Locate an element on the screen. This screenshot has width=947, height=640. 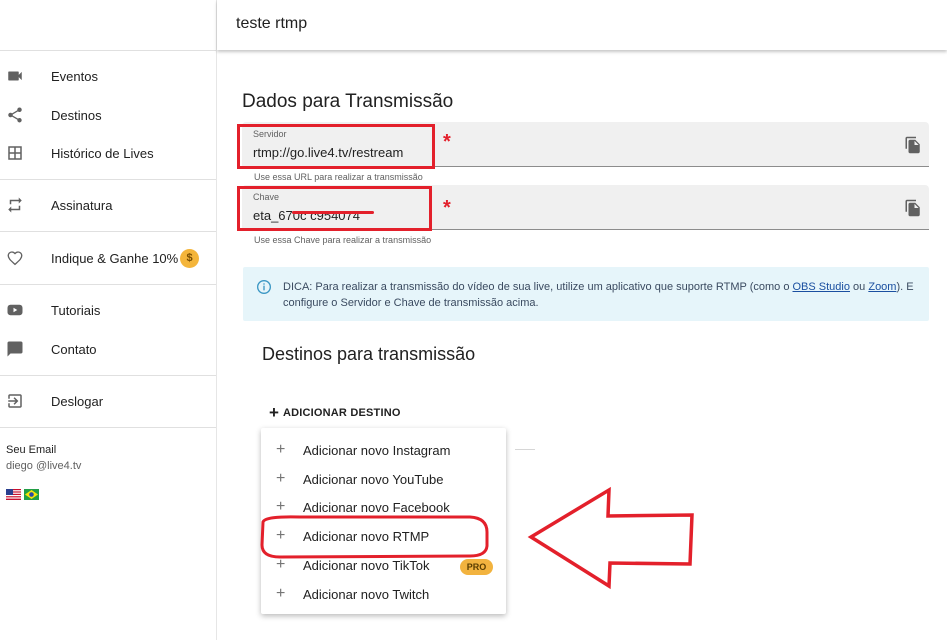
logout-icon is located at coordinates (15, 401).